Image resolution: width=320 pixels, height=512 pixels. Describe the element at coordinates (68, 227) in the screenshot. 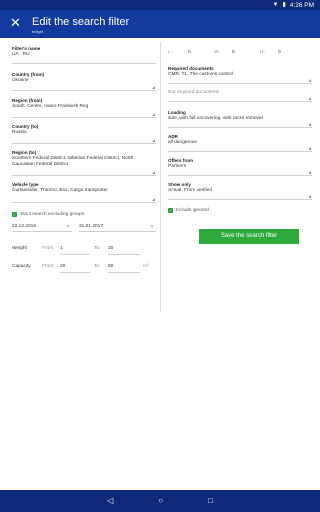

I see `clear-date-from-icon: ✕` at that location.